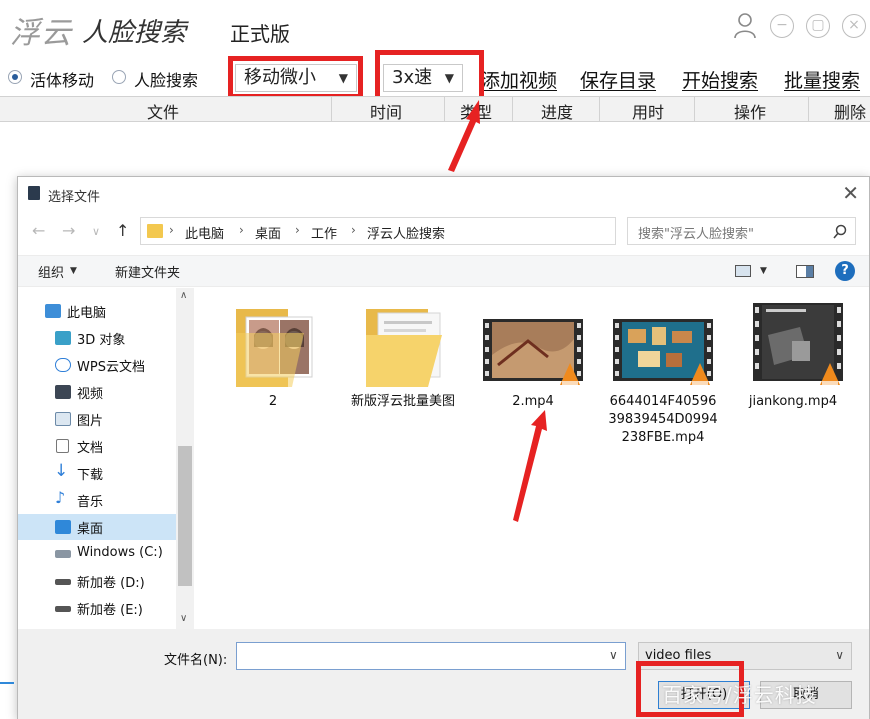 This screenshot has width=870, height=719. What do you see at coordinates (739, 695) in the screenshot?
I see `watermark: 百家号/浮云科技` at bounding box center [739, 695].